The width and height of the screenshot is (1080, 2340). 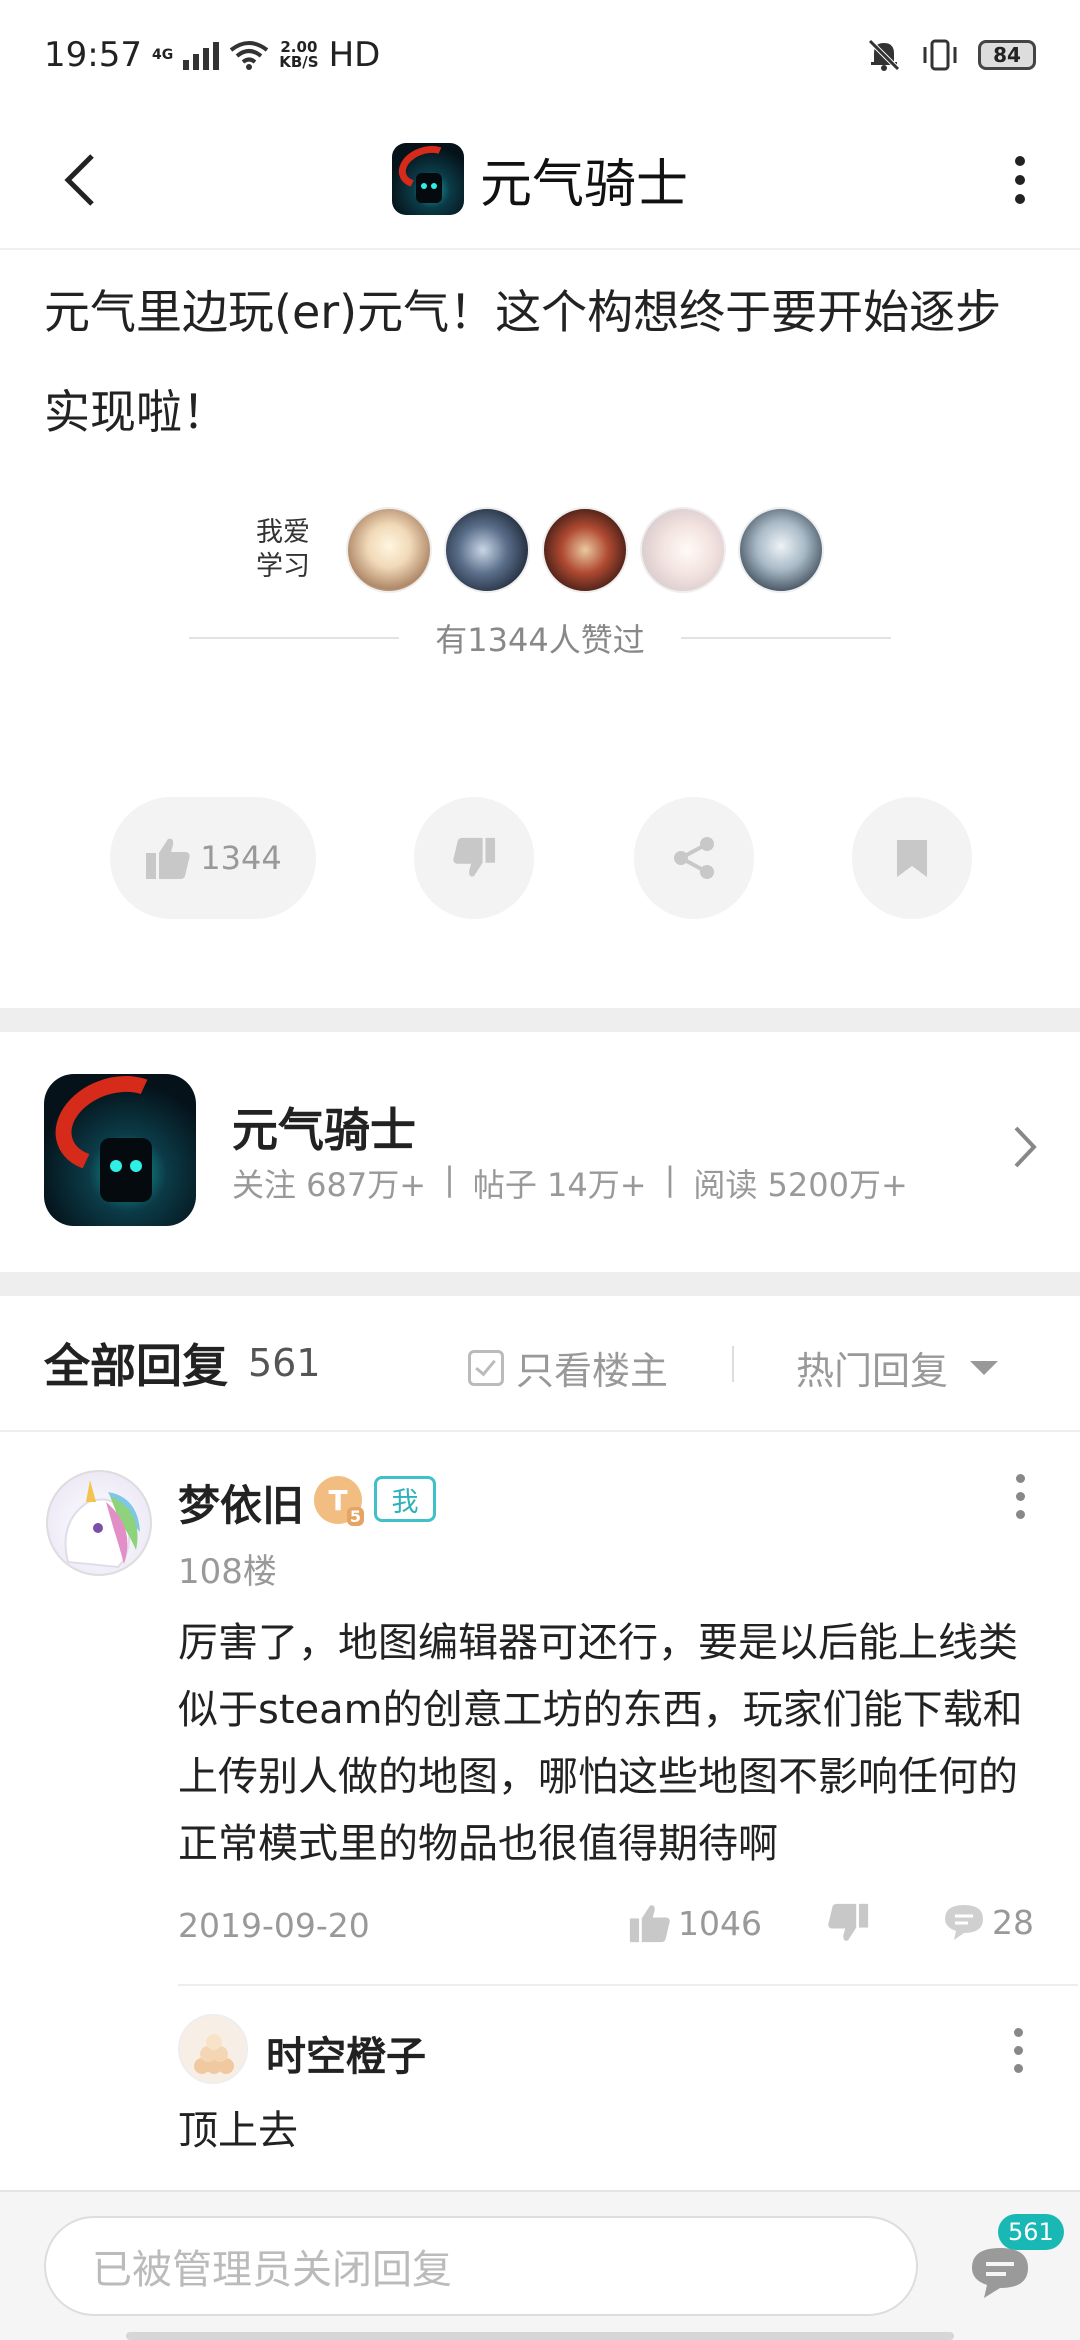 What do you see at coordinates (988, 1922) in the screenshot?
I see `reply-comment-button: 28` at bounding box center [988, 1922].